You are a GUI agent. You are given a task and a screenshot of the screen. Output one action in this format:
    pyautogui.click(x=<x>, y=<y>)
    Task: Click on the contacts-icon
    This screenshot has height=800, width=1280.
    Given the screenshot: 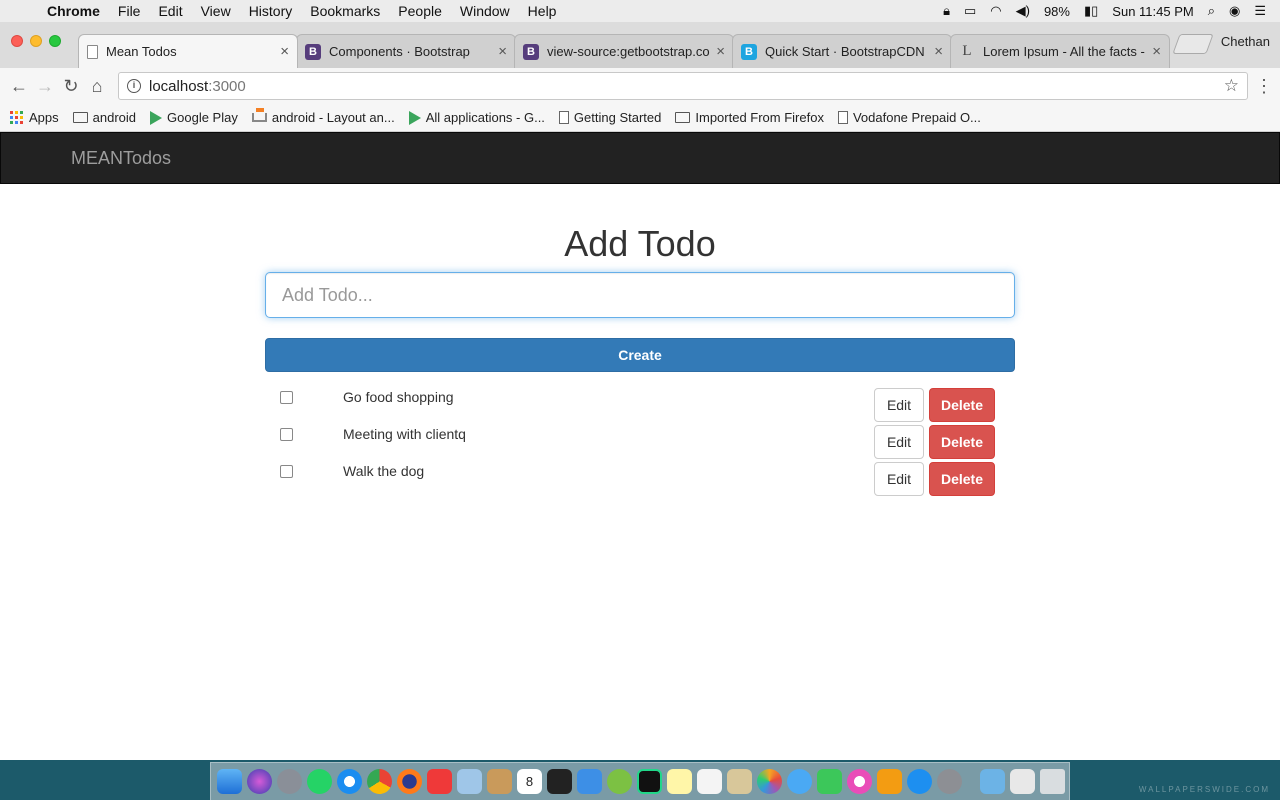 What is the action you would take?
    pyautogui.click(x=739, y=781)
    